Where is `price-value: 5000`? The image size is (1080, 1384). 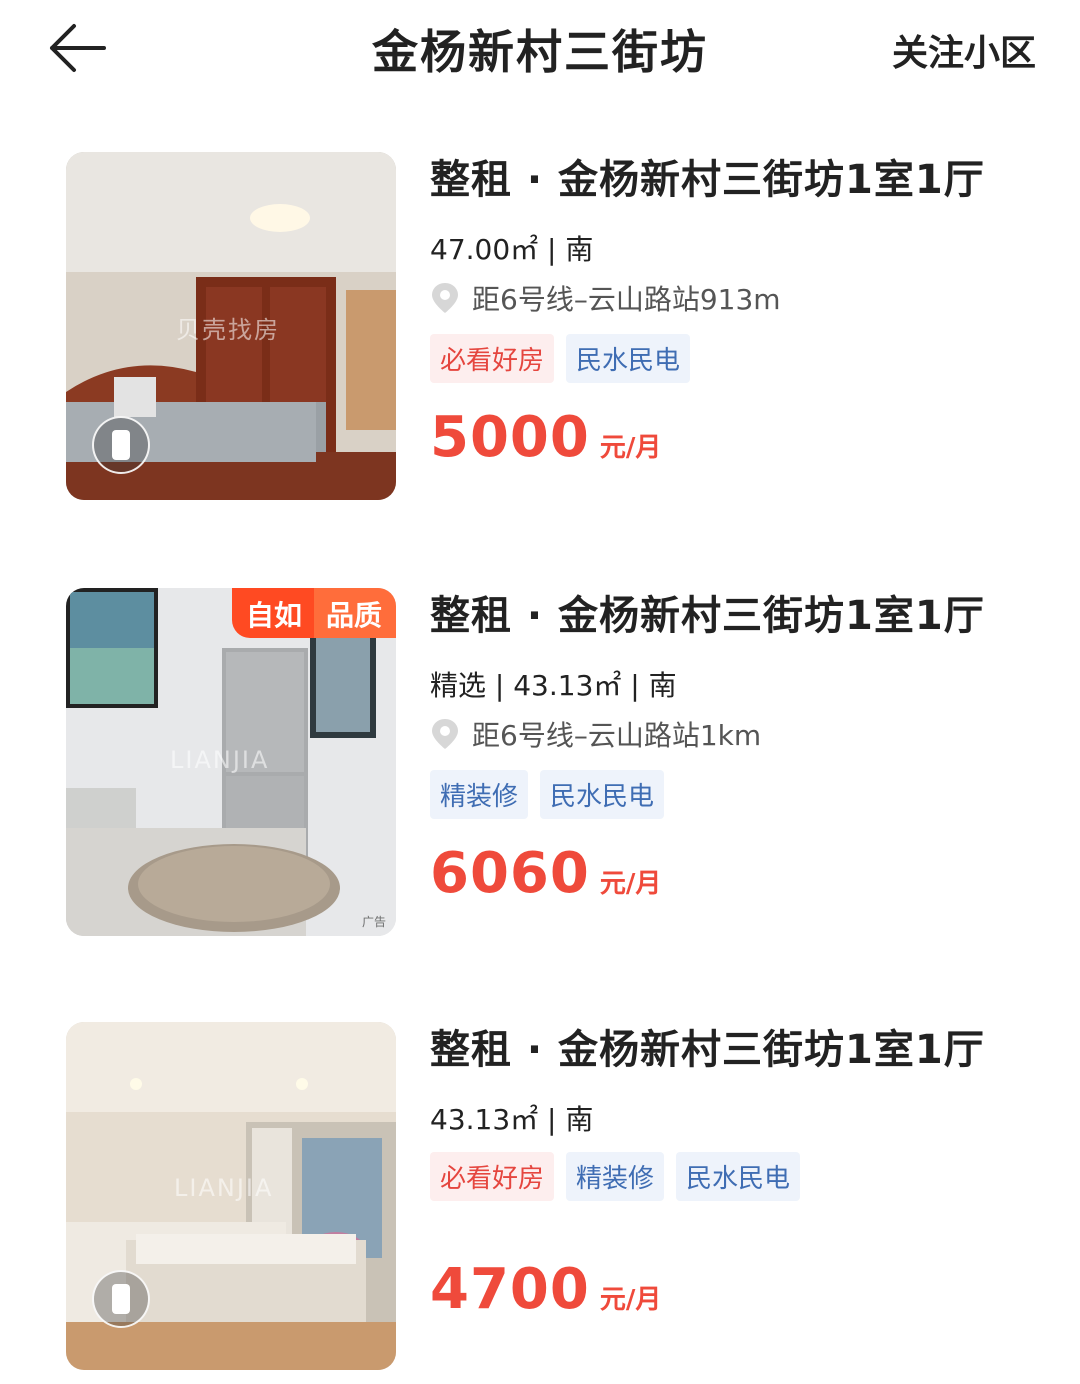
price-value: 5000 is located at coordinates (510, 437).